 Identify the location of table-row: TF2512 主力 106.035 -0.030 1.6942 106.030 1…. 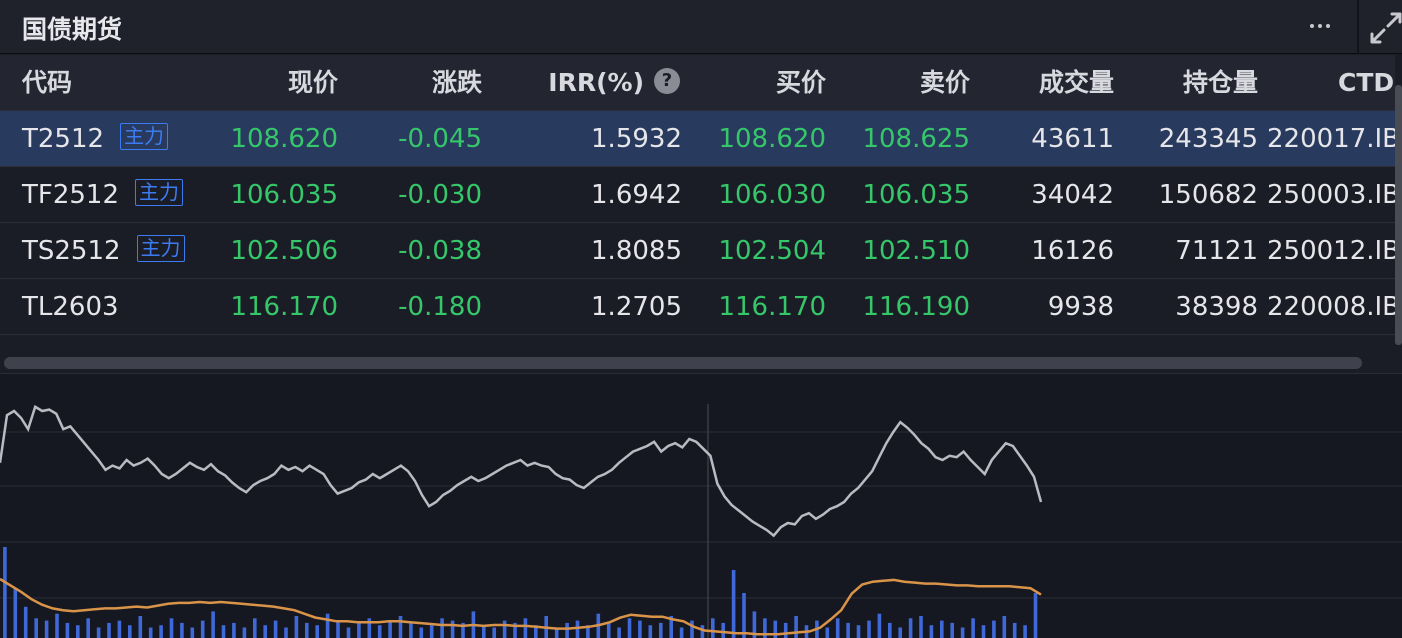
(697, 195).